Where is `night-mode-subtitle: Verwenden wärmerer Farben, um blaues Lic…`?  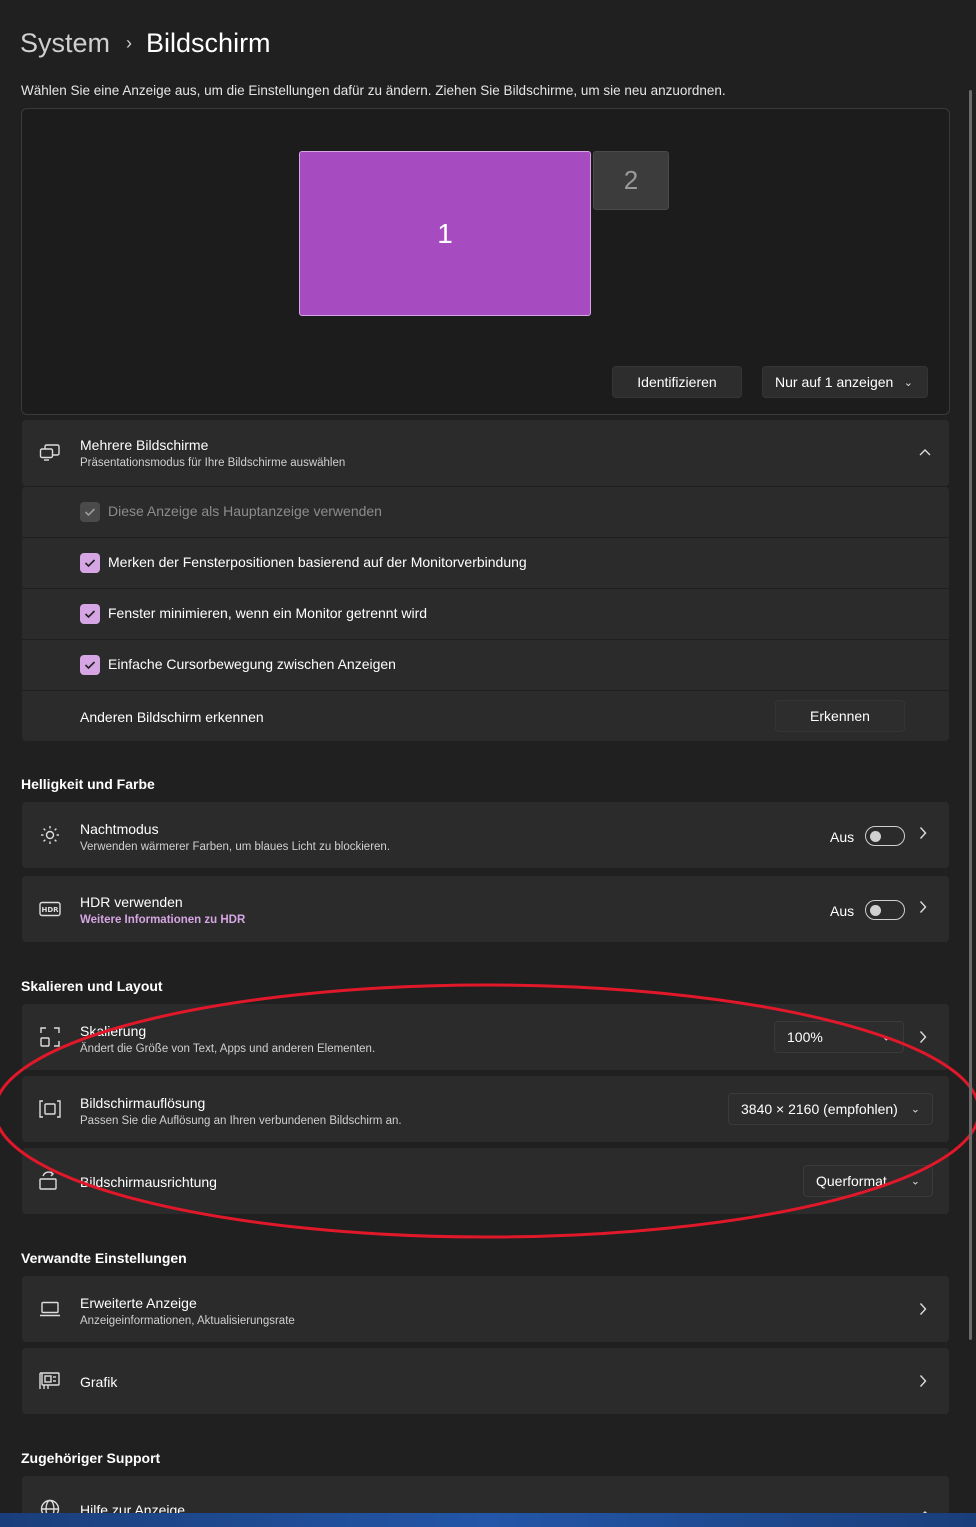 night-mode-subtitle: Verwenden wärmerer Farben, um blaues Lic… is located at coordinates (235, 847).